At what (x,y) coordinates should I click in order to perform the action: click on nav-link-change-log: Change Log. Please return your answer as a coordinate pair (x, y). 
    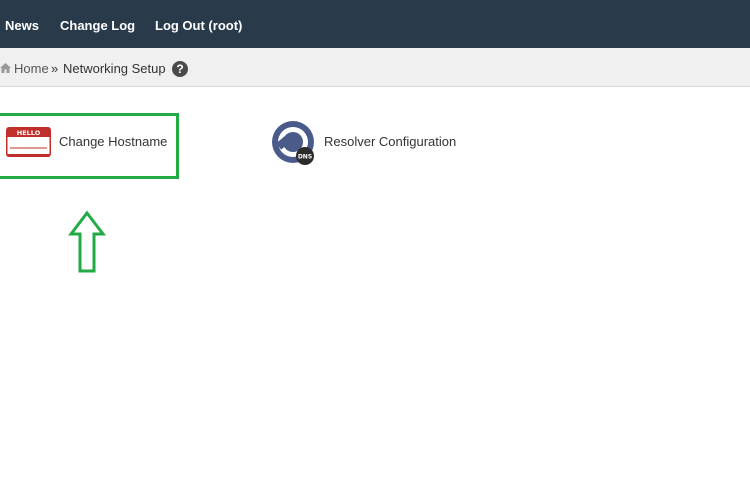
    Looking at the image, I should click on (97, 24).